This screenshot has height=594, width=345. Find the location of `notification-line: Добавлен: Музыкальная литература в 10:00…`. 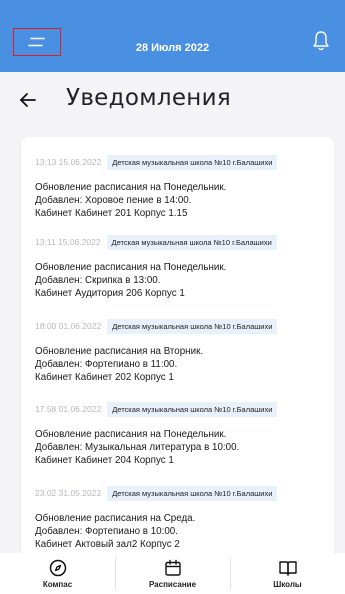

notification-line: Добавлен: Музыкальная литература в 10:00… is located at coordinates (137, 447).